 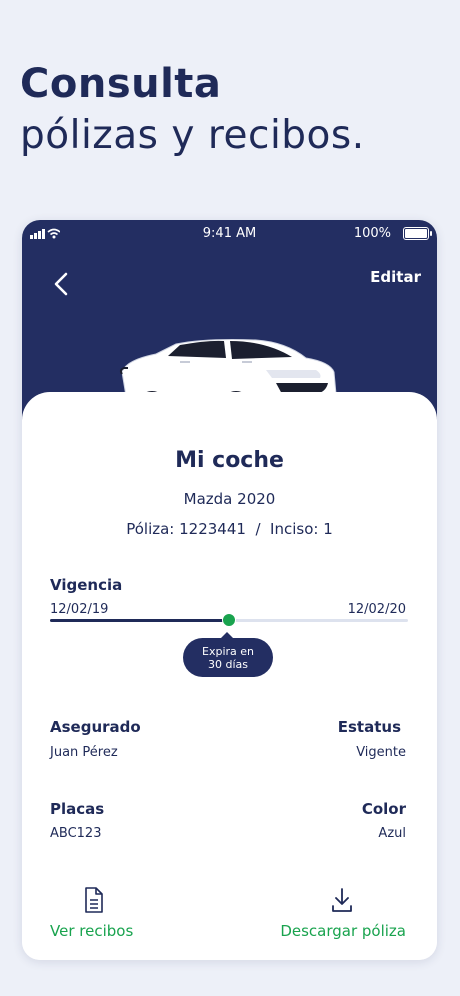 What do you see at coordinates (77, 809) in the screenshot?
I see `plates-label: Placas` at bounding box center [77, 809].